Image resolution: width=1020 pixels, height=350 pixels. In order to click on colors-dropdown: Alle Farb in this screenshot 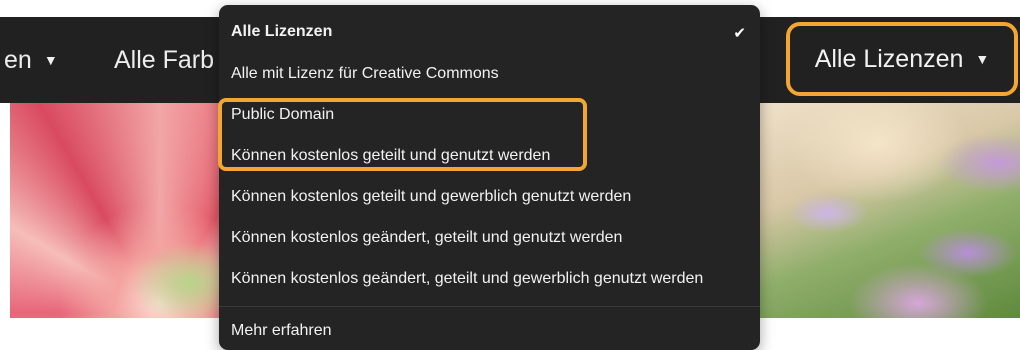, I will do `click(164, 60)`.